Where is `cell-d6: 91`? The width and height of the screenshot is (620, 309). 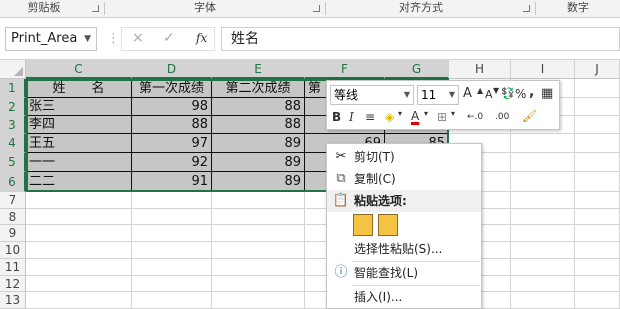
cell-d6: 91 is located at coordinates (172, 182).